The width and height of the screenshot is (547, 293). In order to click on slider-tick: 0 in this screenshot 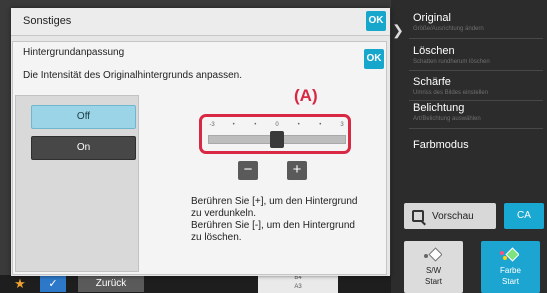, I will do `click(277, 125)`.